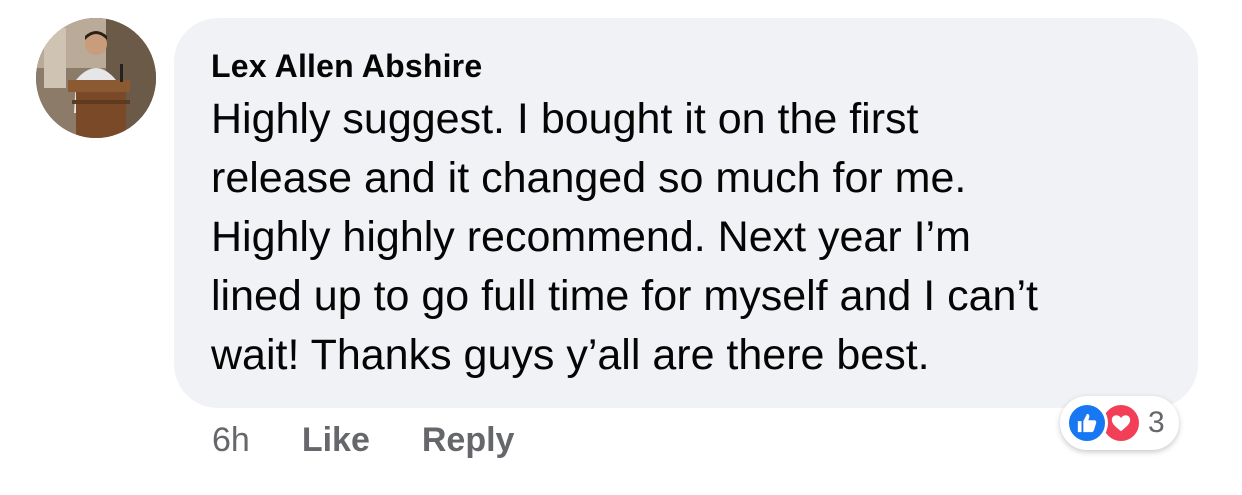 The width and height of the screenshot is (1242, 495). I want to click on reply-button: Reply, so click(468, 440).